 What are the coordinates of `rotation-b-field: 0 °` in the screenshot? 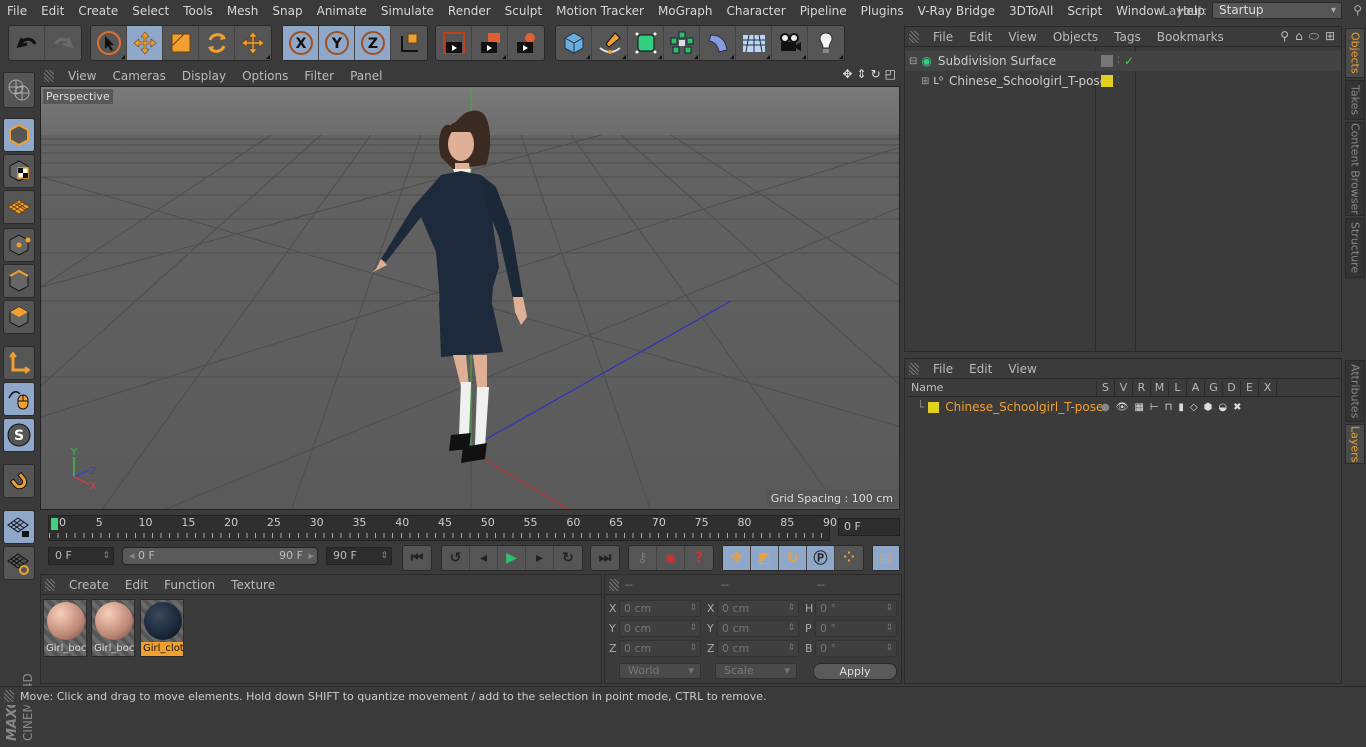 It's located at (856, 648).